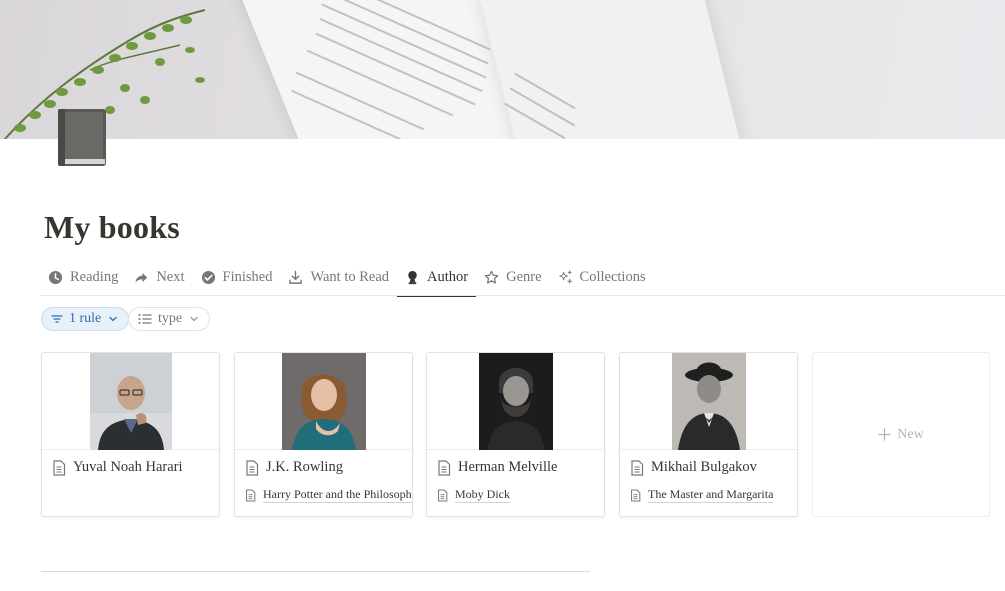 The image size is (1005, 591). I want to click on tab-genre: Genre, so click(512, 277).